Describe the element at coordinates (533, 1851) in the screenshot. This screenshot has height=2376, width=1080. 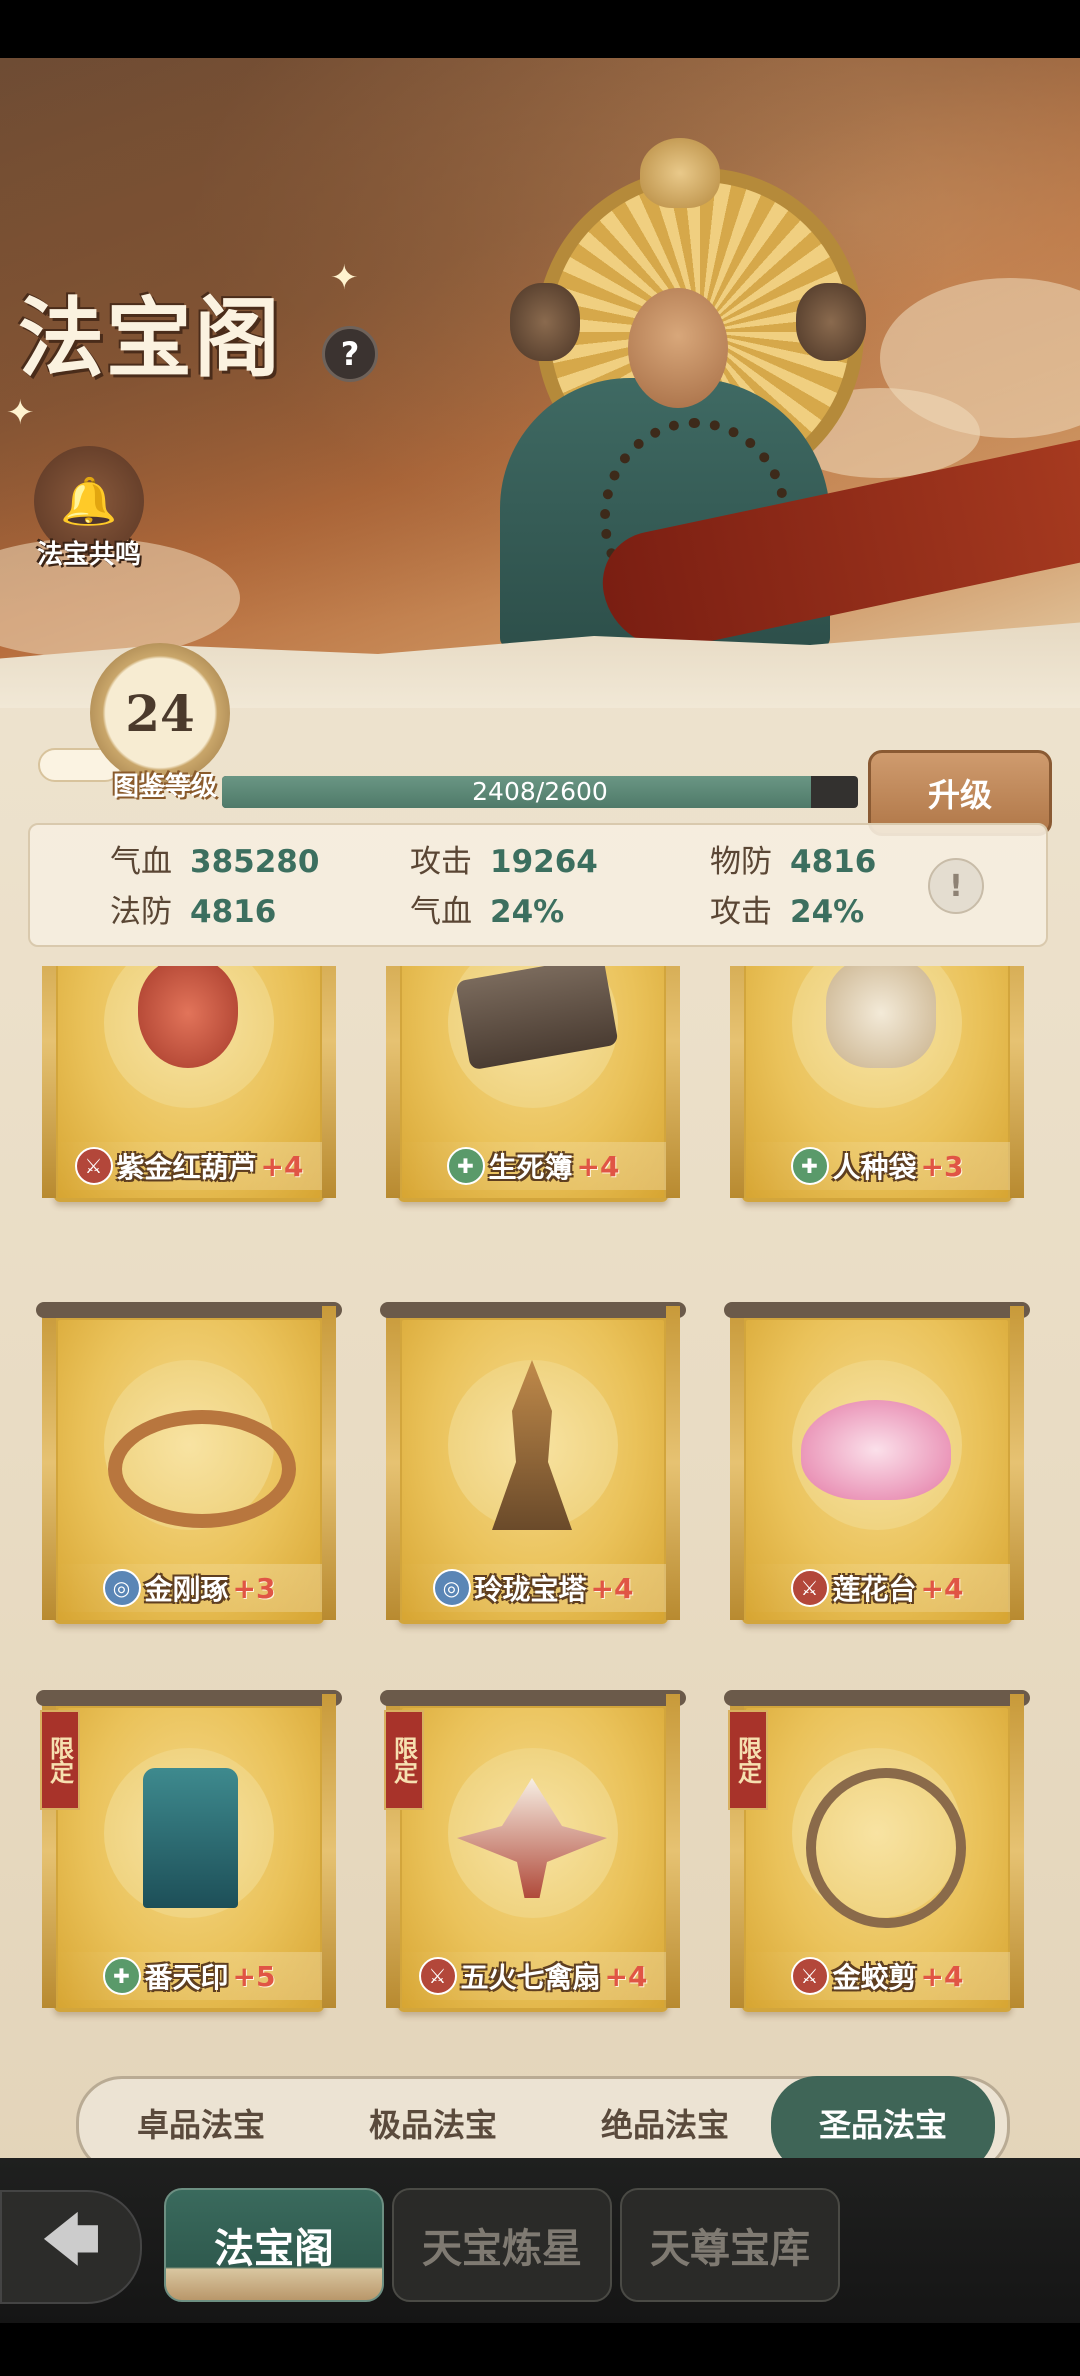
I see `treasure-card: 限定 ⚔ 五火七禽扇 +4` at that location.